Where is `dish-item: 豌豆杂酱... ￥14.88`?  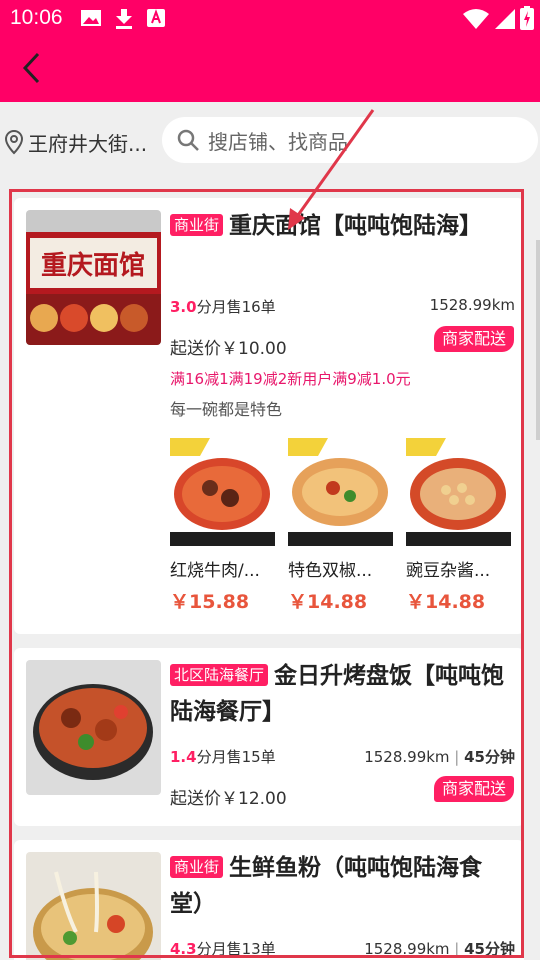
dish-item: 豌豆杂酱... ￥14.88 is located at coordinates (458, 526).